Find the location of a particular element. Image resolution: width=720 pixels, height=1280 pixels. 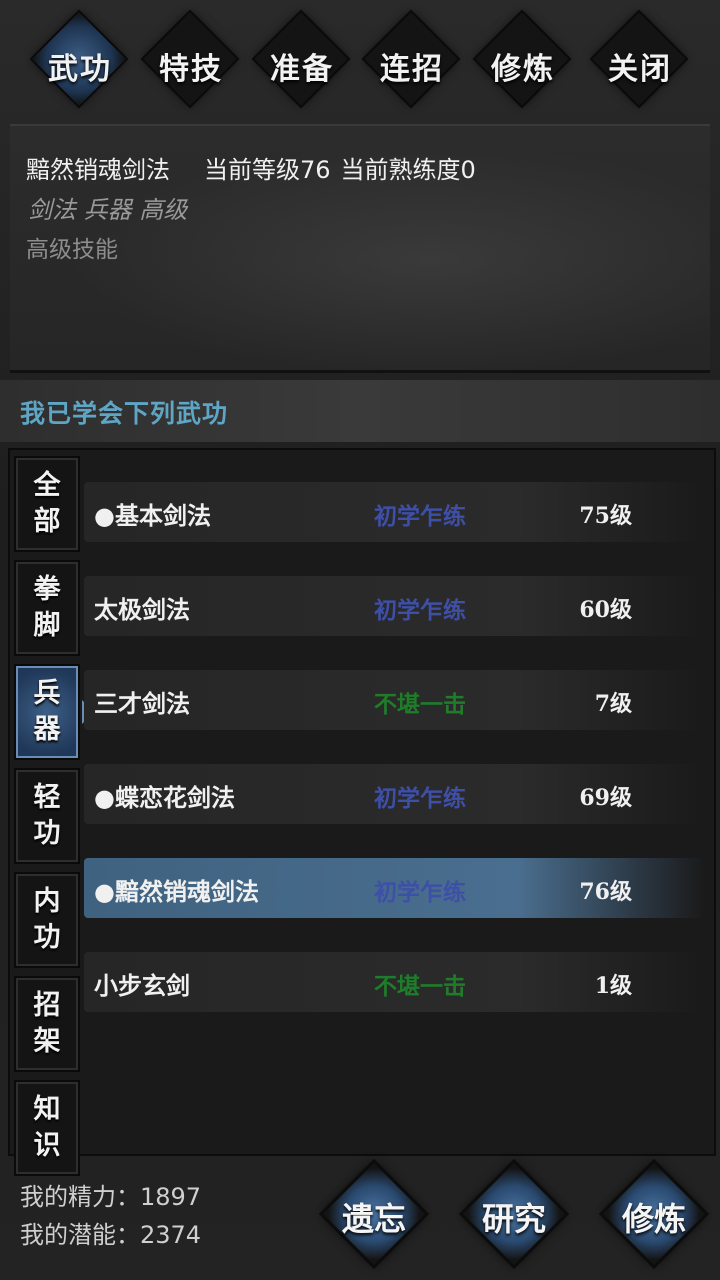

skill-name: 太极剑法 is located at coordinates (142, 609).